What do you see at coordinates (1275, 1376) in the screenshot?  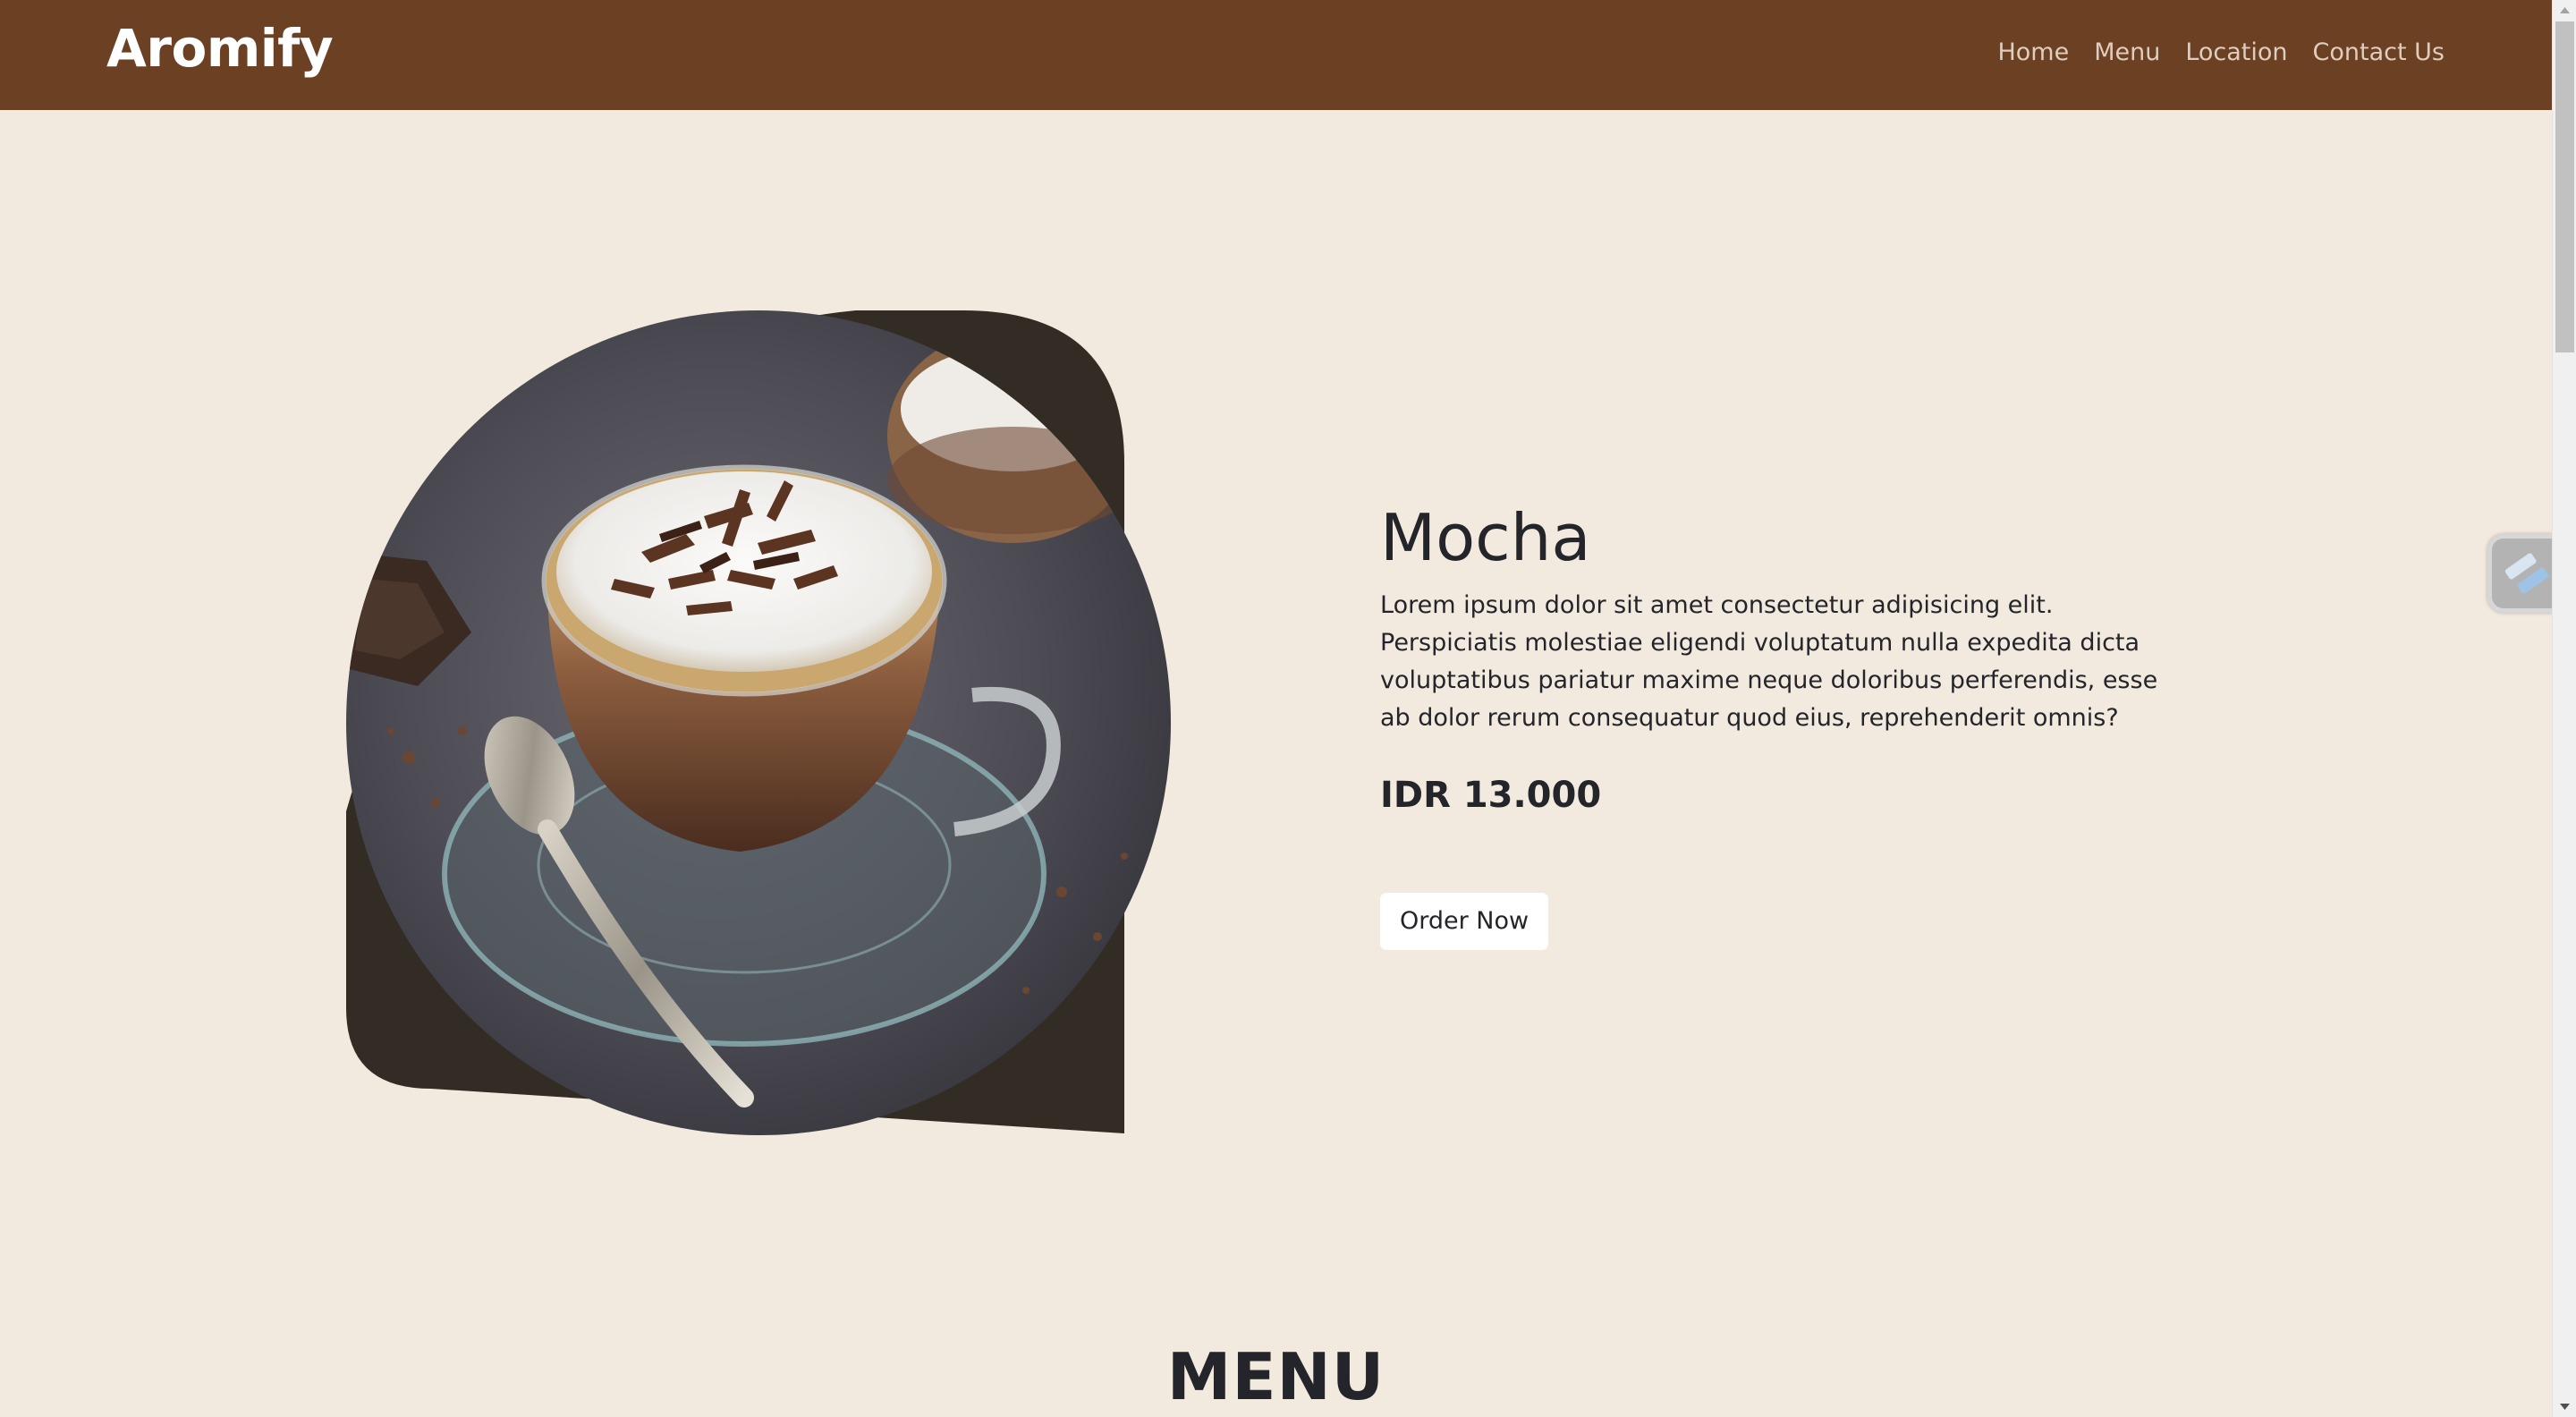 I see `menu-heading: MENU` at bounding box center [1275, 1376].